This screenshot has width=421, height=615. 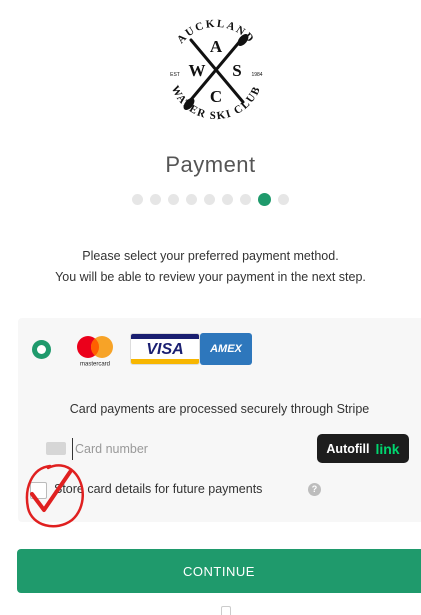 What do you see at coordinates (256, 75) in the screenshot?
I see `logo-year-label: 1984` at bounding box center [256, 75].